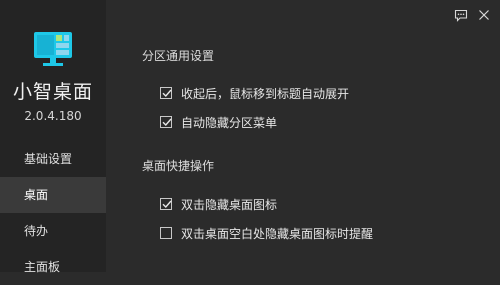  Describe the element at coordinates (178, 56) in the screenshot. I see `section-title-partition: 分区通用设置` at that location.